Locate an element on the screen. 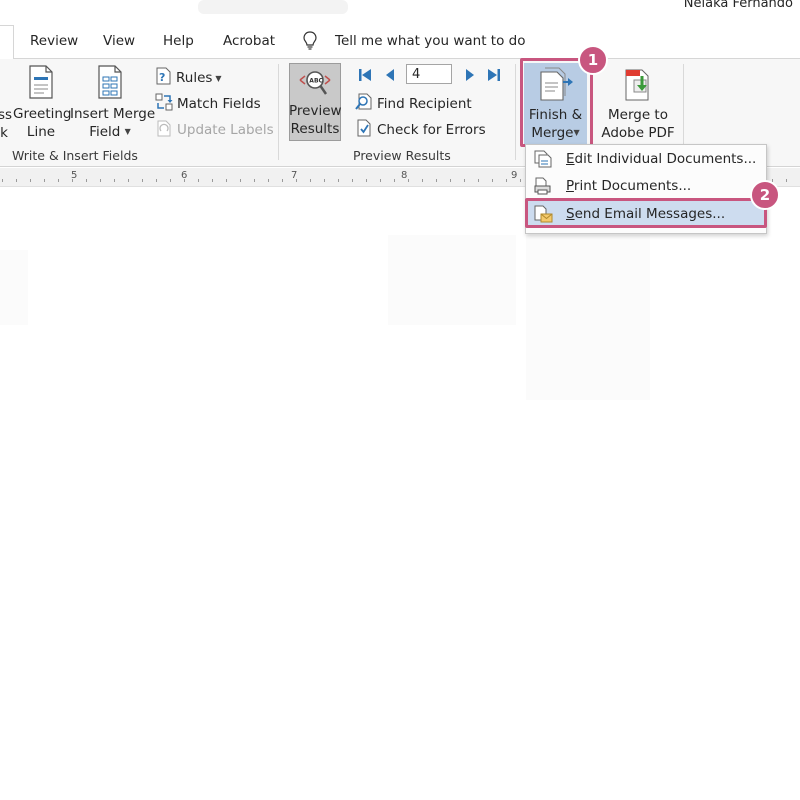  rules-icon: ? is located at coordinates (164, 78).